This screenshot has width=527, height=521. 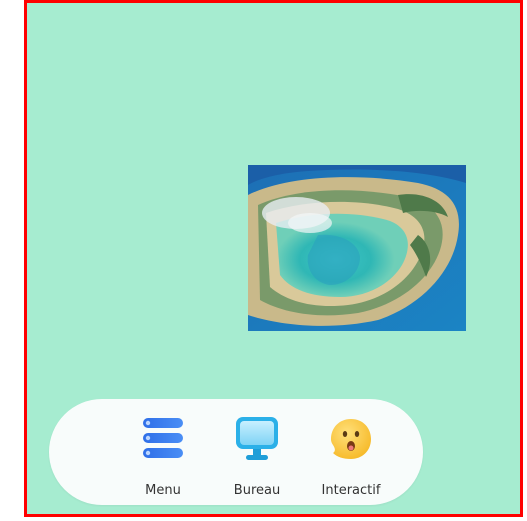 I want to click on dock-item-menu: Menu, so click(x=163, y=456).